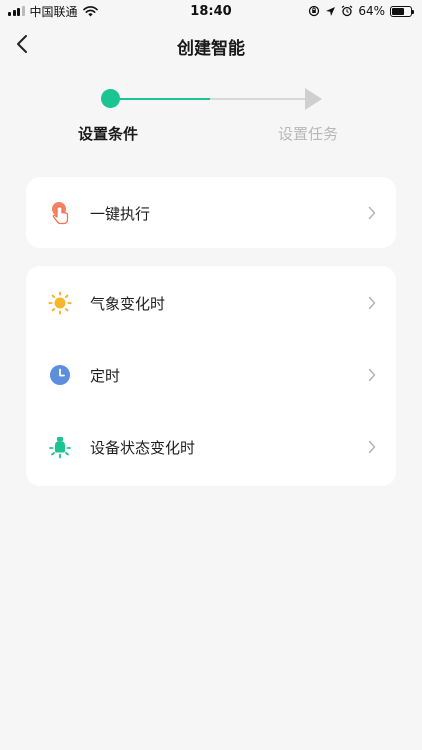 The width and height of the screenshot is (422, 750). I want to click on nav-bar: 创建智能, so click(211, 44).